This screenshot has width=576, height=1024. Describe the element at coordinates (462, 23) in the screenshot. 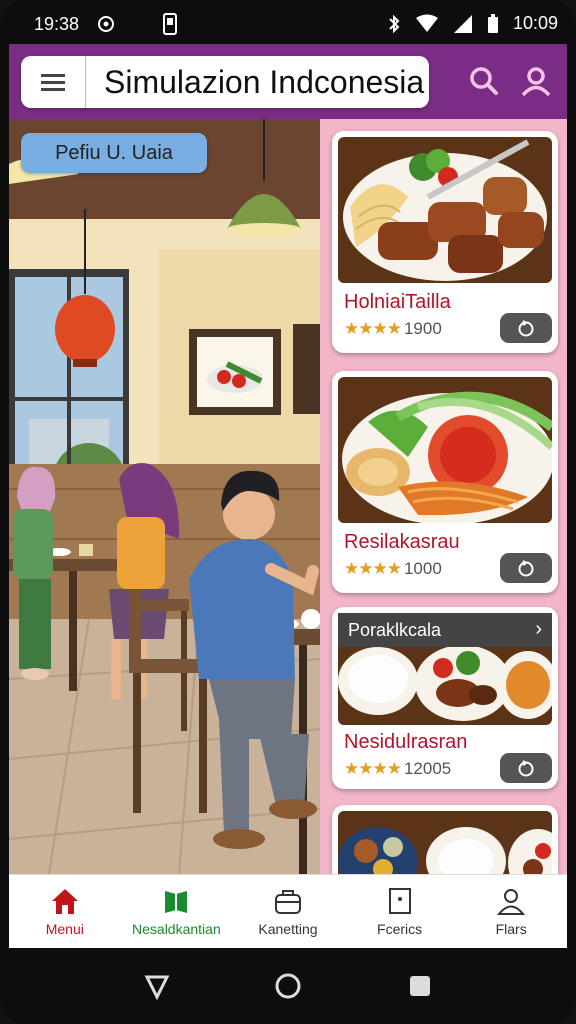

I see `signal-icon` at that location.